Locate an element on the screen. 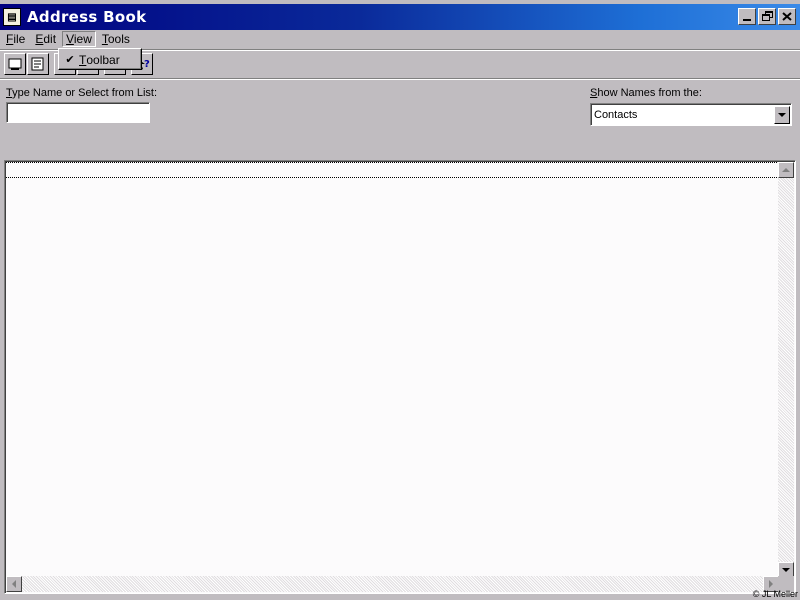 This screenshot has height=600, width=800. checkmark-icon: ✔ is located at coordinates (70, 60).